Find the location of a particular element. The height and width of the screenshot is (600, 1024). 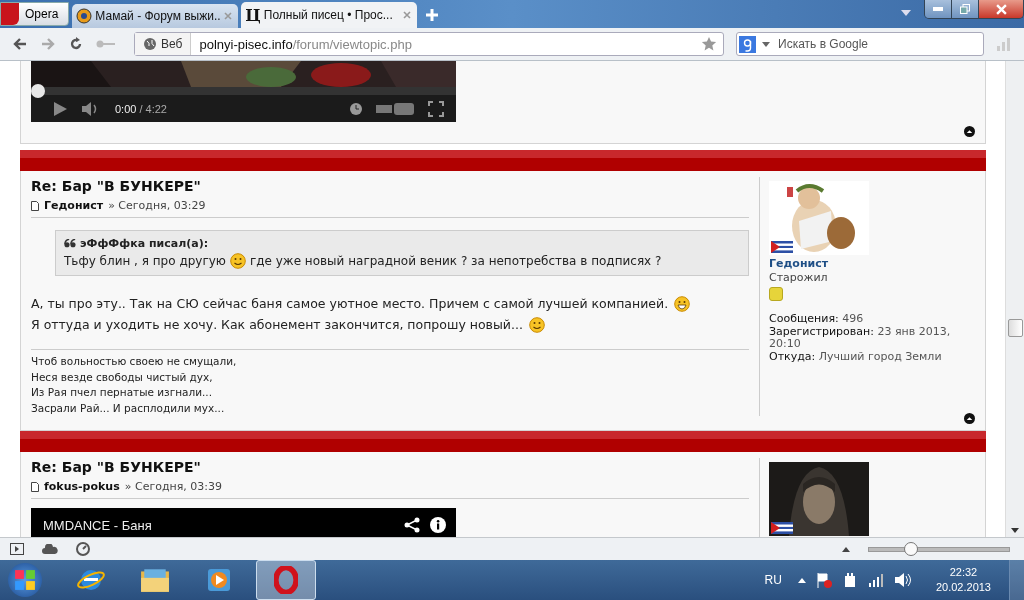

clock-time: 22:32 is located at coordinates (963, 572).